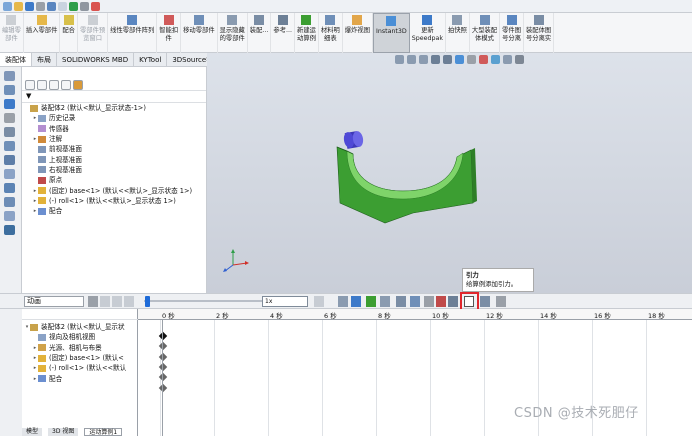  What do you see at coordinates (103, 432) in the screenshot?
I see `bottom-tab-2: 运动算例1` at bounding box center [103, 432].